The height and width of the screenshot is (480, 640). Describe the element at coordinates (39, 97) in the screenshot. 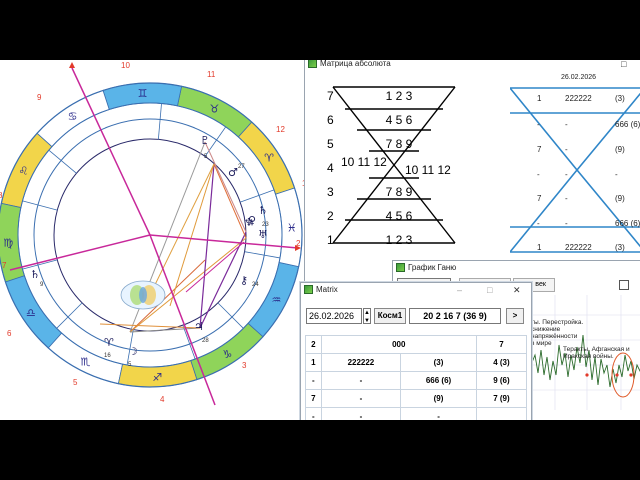

I see `house-number: 9` at that location.